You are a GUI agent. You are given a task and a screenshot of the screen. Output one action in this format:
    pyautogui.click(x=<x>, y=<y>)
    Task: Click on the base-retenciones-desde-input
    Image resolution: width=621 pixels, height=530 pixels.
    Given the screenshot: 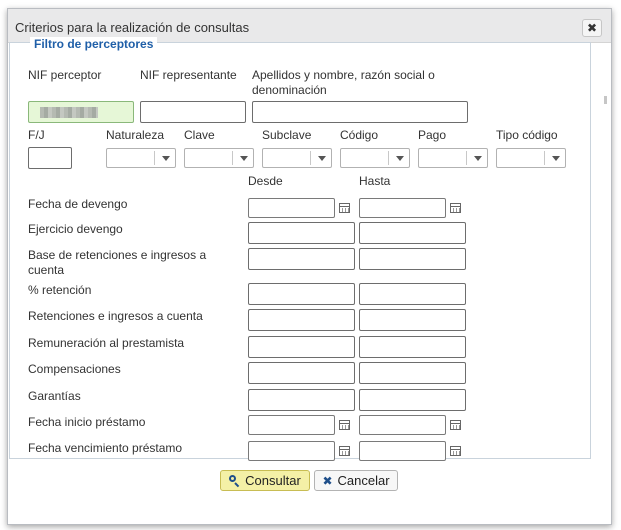 What is the action you would take?
    pyautogui.click(x=301, y=259)
    